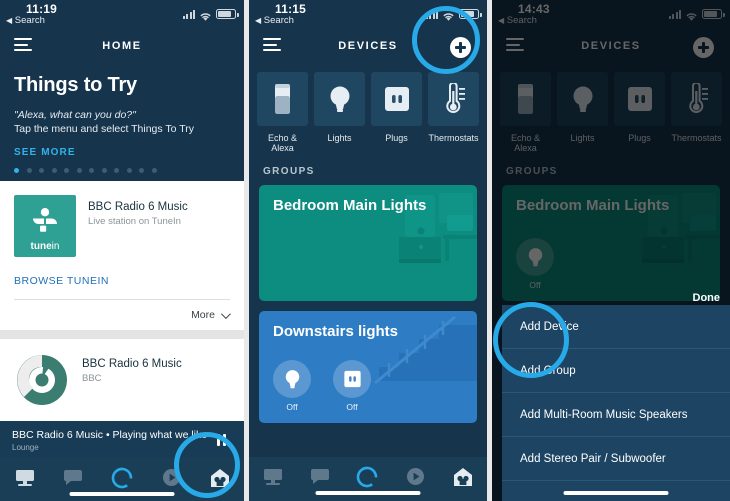  I want to click on page-title: HOME, so click(122, 46).